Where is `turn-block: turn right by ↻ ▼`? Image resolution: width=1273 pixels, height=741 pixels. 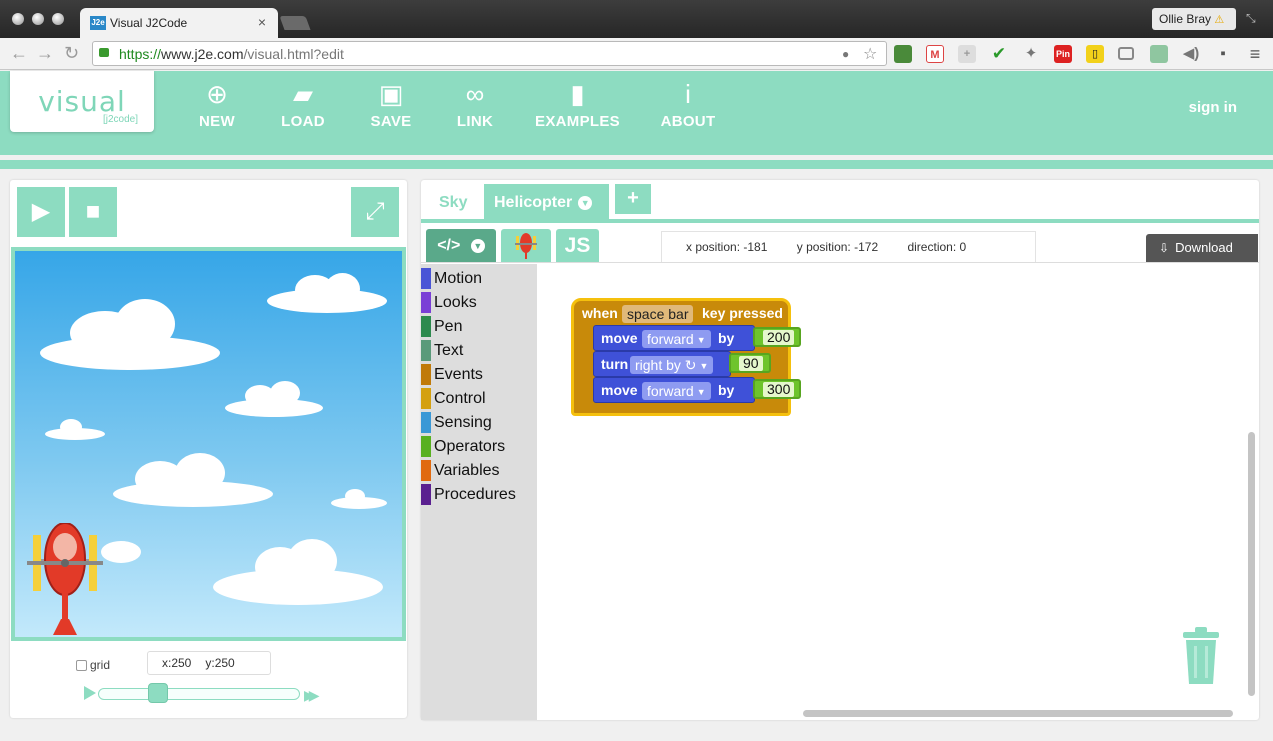 turn-block: turn right by ↻ ▼ is located at coordinates (662, 364).